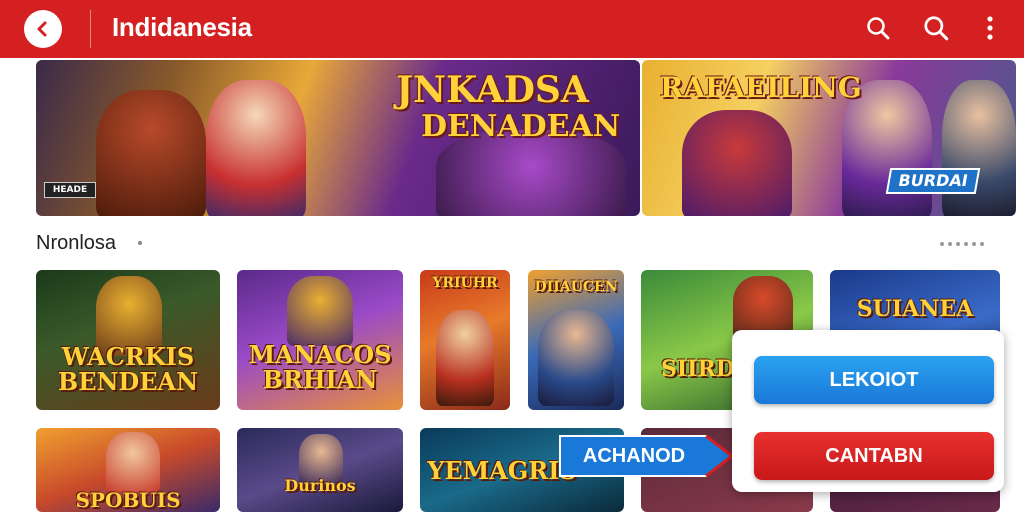 This screenshot has height=512, width=1024. I want to click on game-card-title: YRIUHR, so click(465, 283).